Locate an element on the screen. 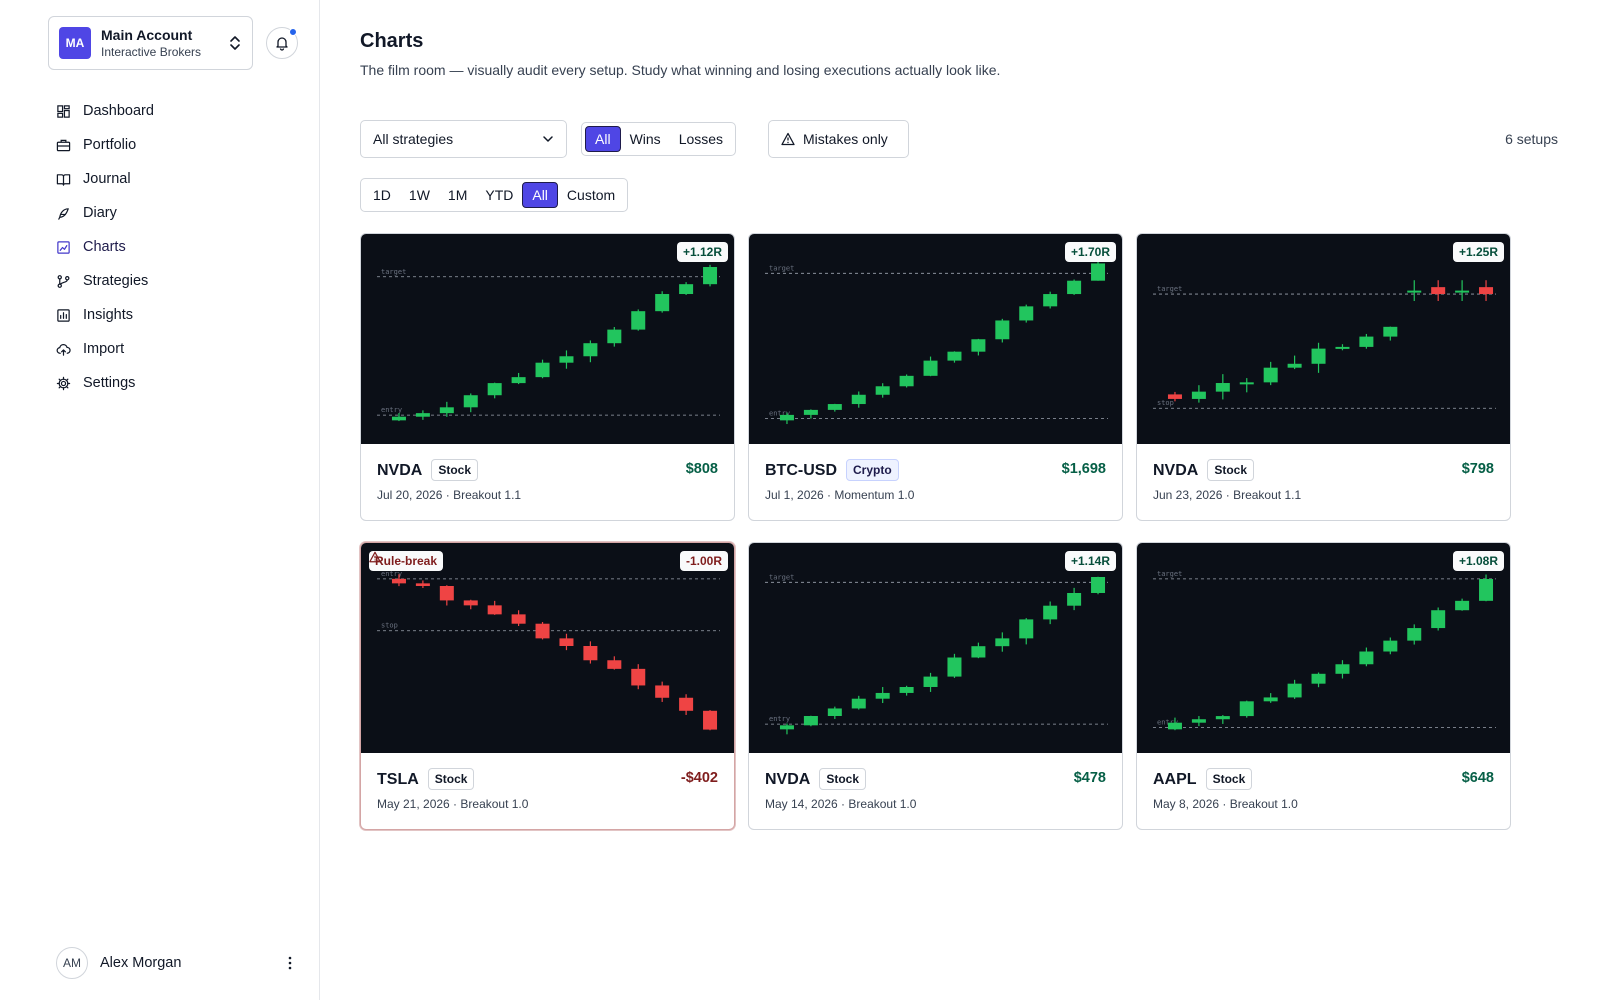  sidebar-item-portfolio: Portfolio is located at coordinates (173, 145).